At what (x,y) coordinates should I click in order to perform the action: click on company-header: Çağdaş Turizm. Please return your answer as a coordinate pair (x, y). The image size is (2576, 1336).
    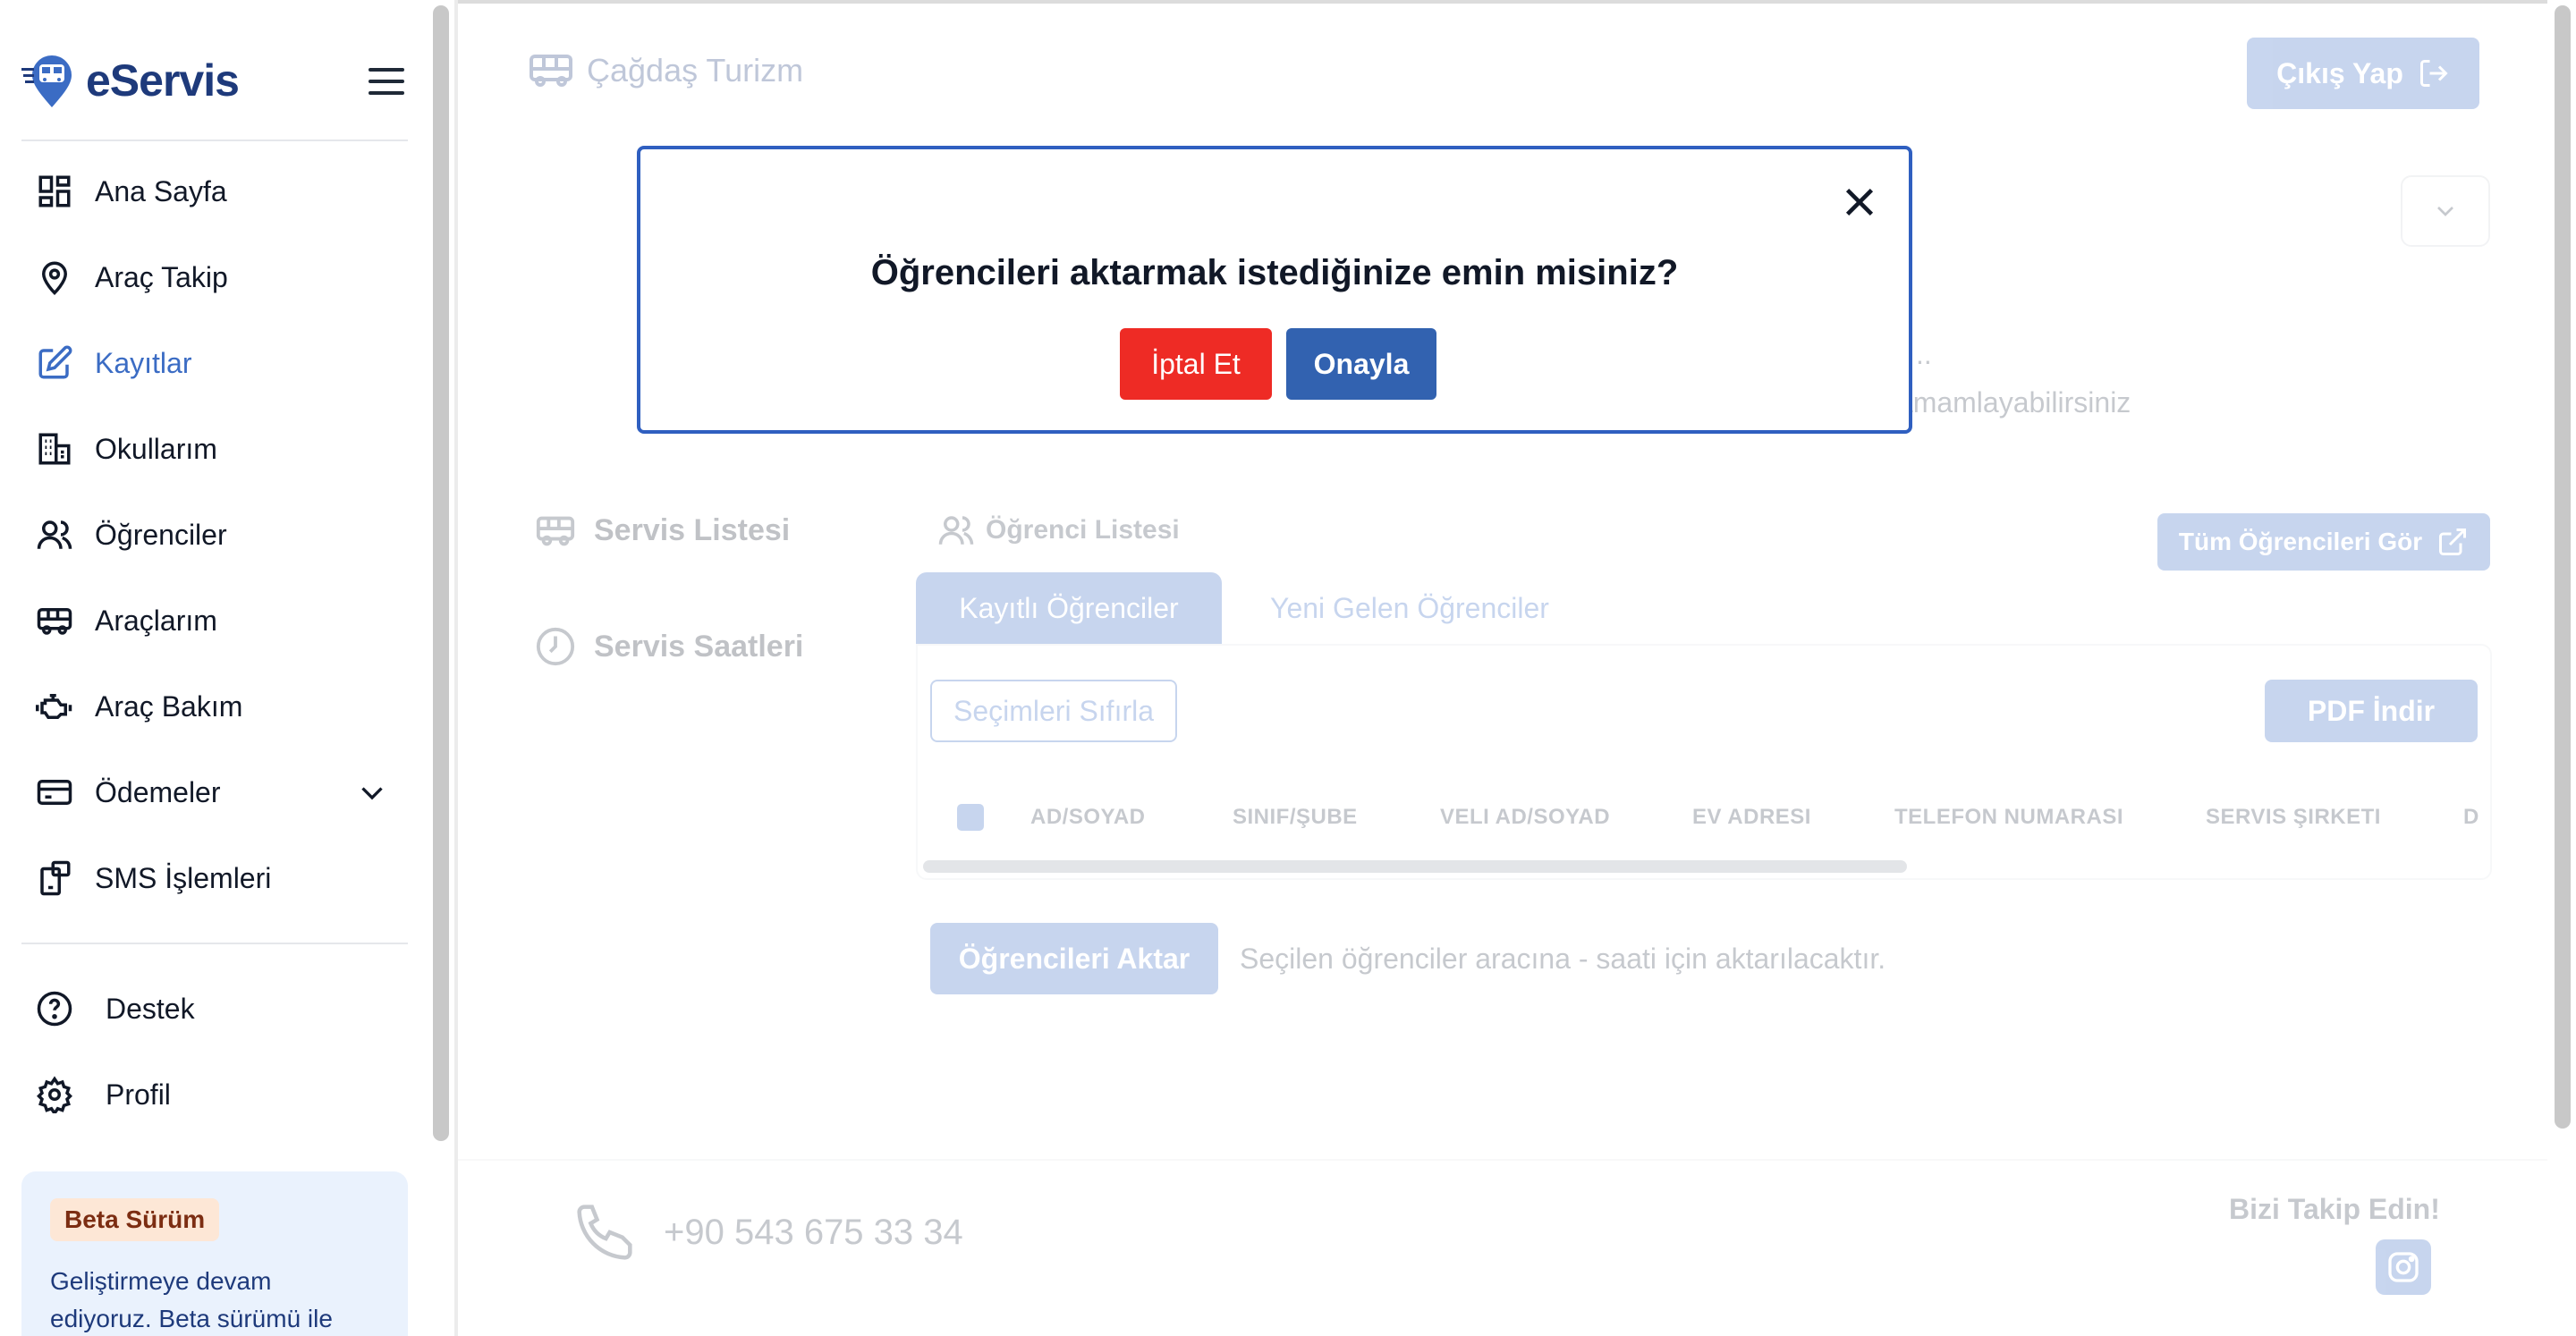
    Looking at the image, I should click on (666, 70).